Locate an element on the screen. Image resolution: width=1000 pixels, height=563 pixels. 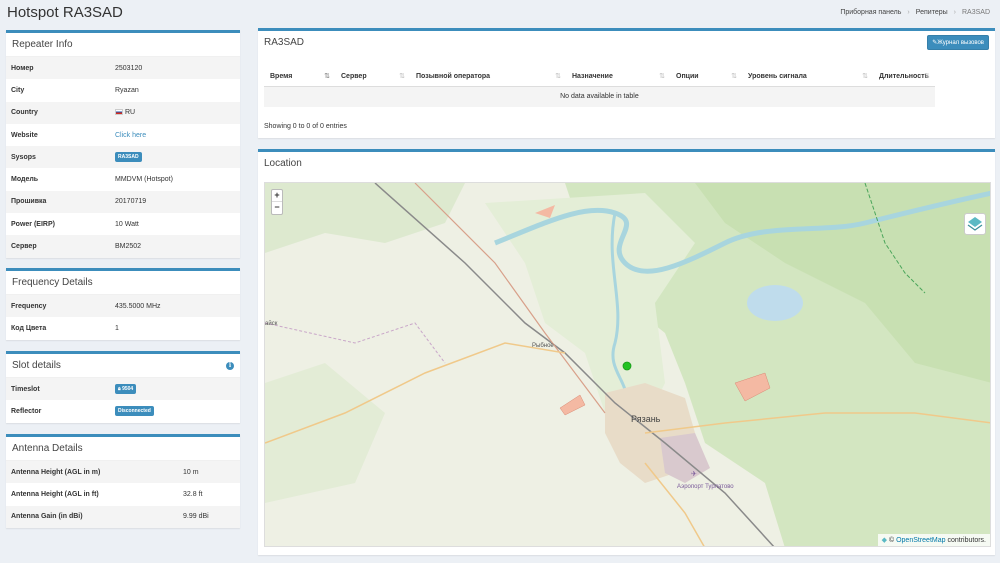
column-header-options: Опции ⇅ is located at coordinates (706, 77).